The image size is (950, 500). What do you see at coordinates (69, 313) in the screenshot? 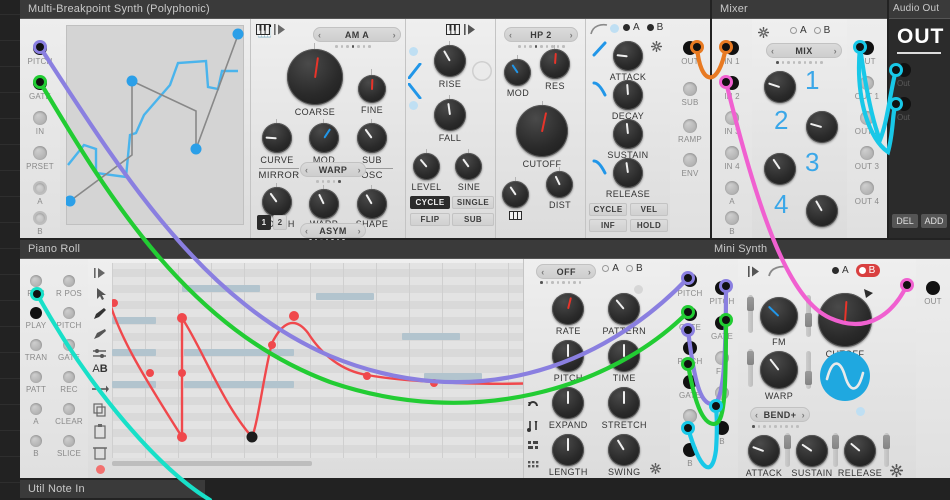
I see `jack-pitch-in-pr` at bounding box center [69, 313].